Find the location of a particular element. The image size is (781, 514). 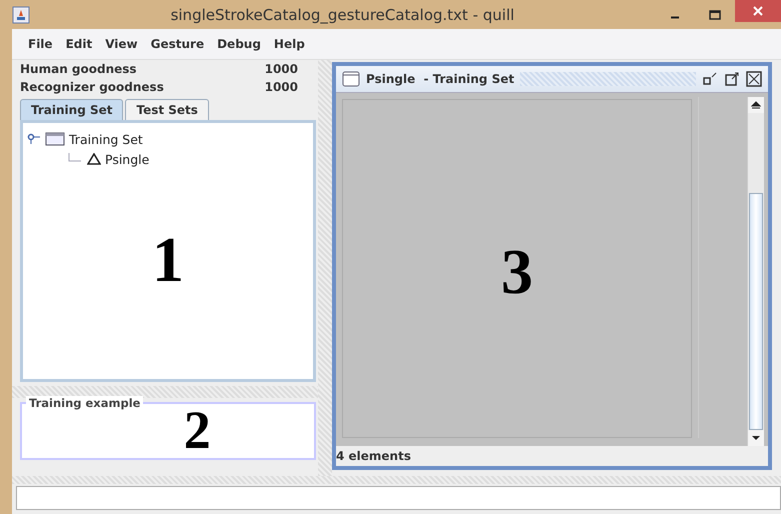

window-icon is located at coordinates (351, 79).